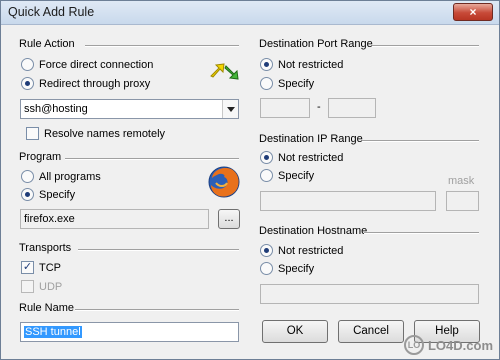 The image size is (500, 360). I want to click on port-not-restricted-radio, so click(266, 64).